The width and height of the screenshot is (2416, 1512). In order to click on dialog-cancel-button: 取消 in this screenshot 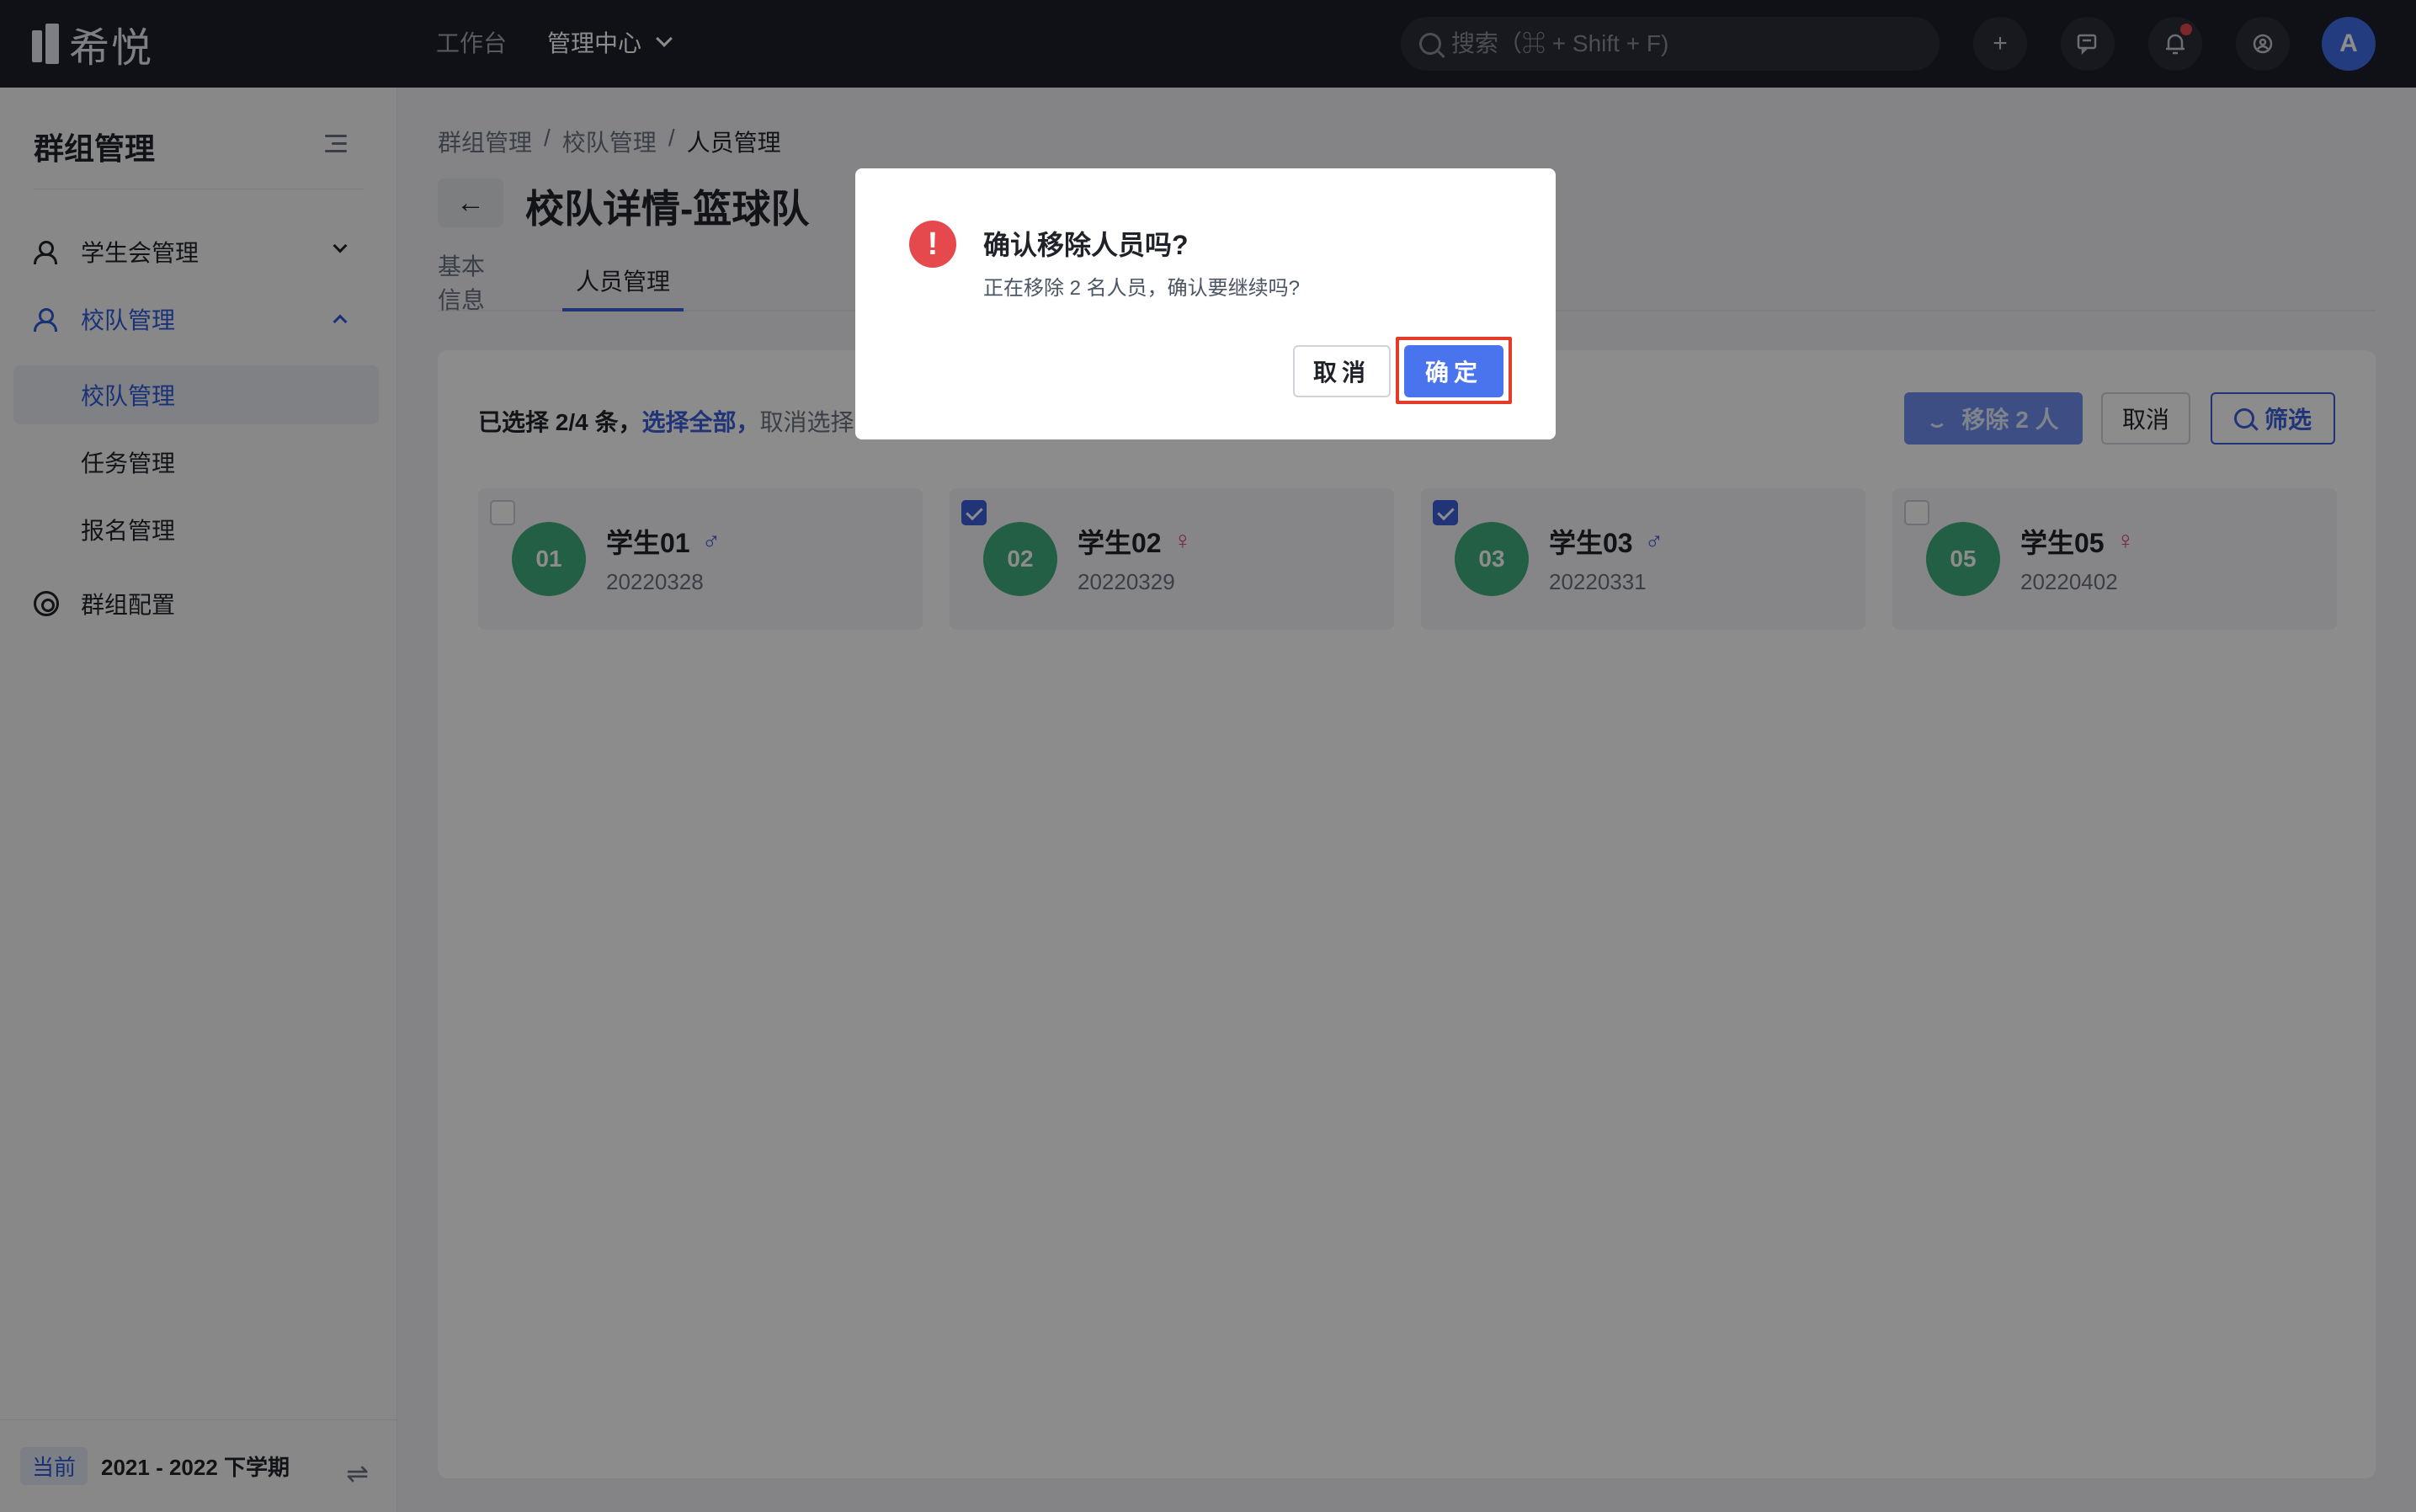, I will do `click(1342, 371)`.